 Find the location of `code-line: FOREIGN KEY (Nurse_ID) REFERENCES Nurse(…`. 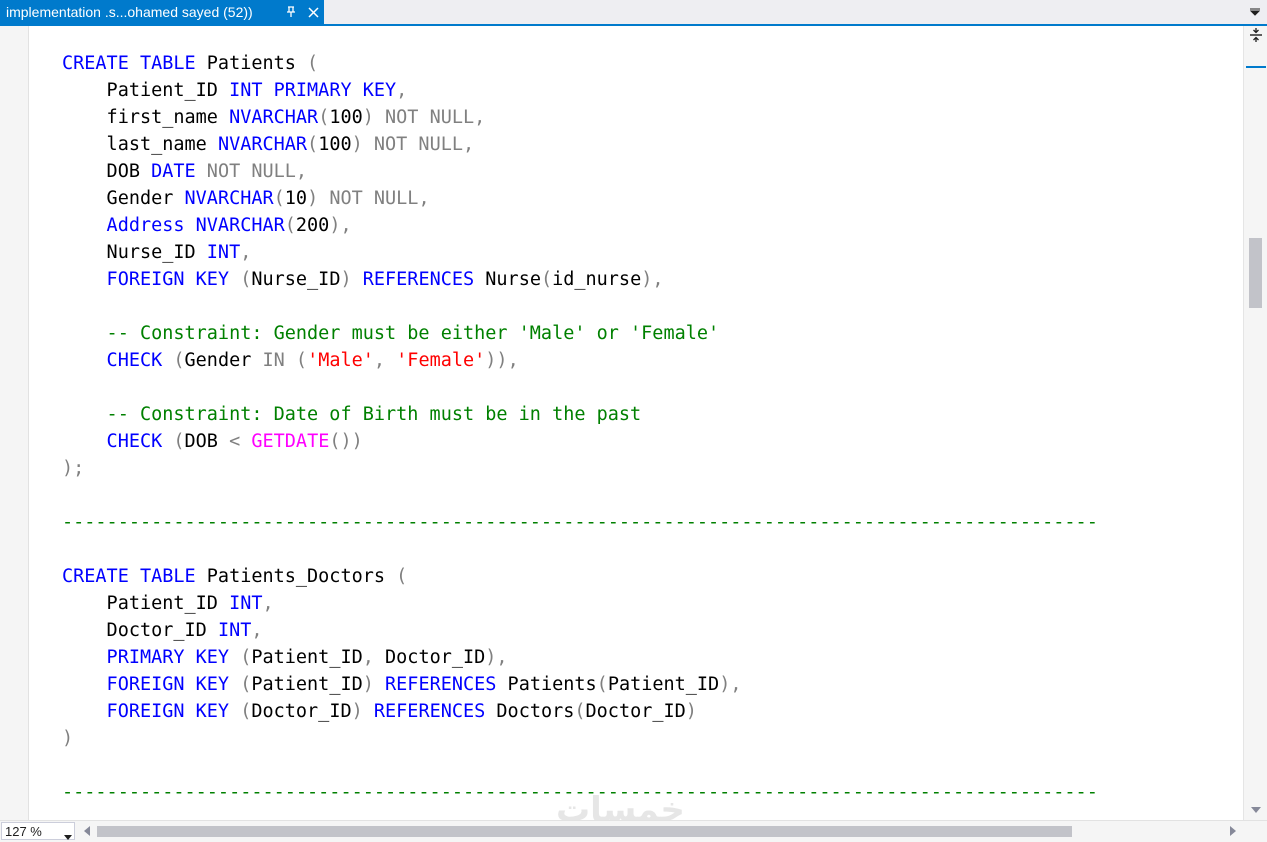

code-line: FOREIGN KEY (Nurse_ID) REFERENCES Nurse(… is located at coordinates (580, 279).